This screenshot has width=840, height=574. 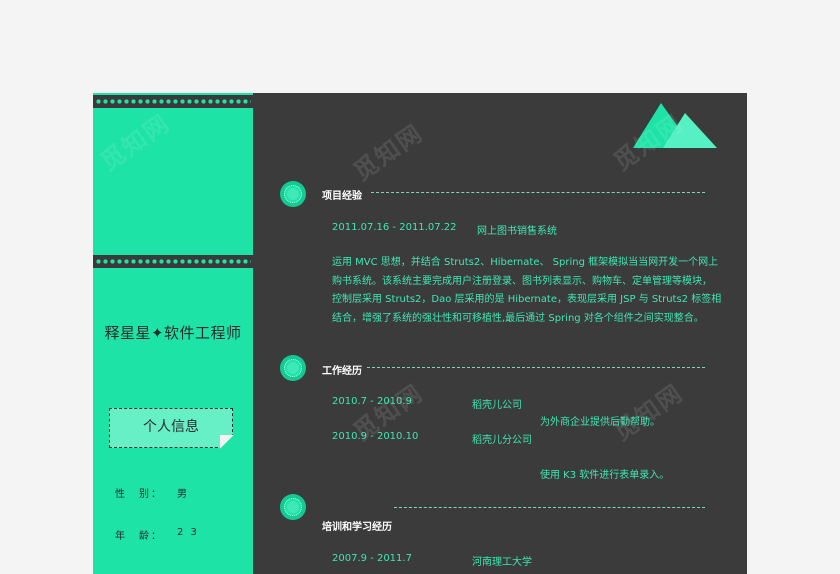 What do you see at coordinates (675, 125) in the screenshot?
I see `mountain-icon` at bounding box center [675, 125].